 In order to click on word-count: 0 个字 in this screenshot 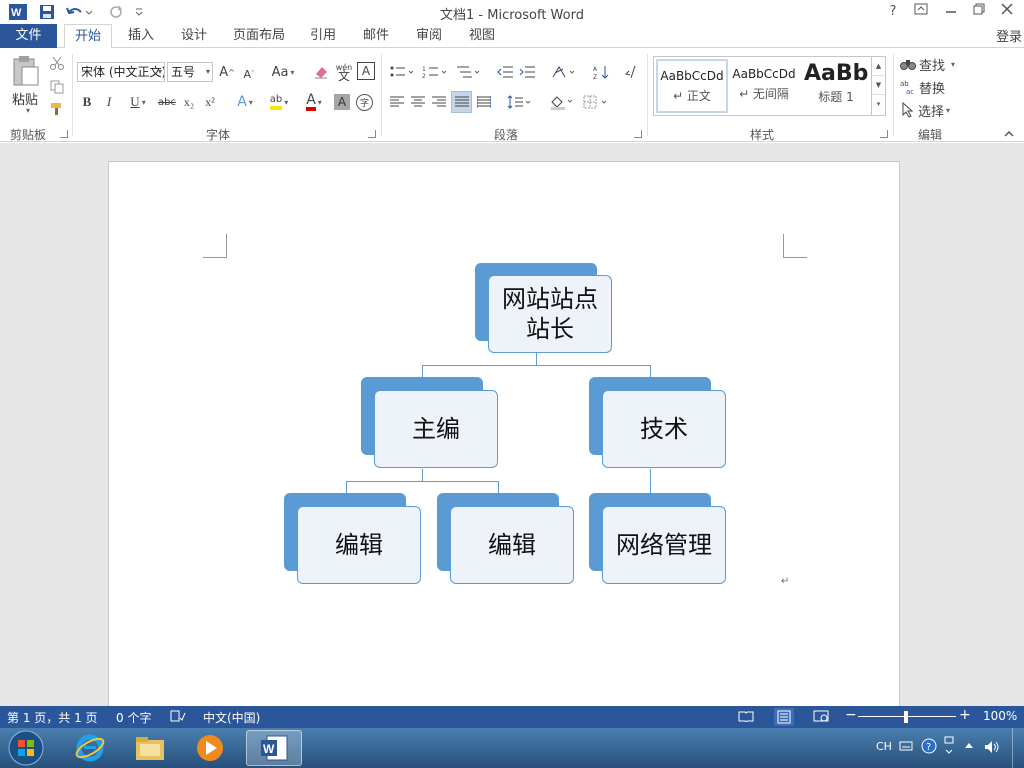, I will do `click(133, 717)`.